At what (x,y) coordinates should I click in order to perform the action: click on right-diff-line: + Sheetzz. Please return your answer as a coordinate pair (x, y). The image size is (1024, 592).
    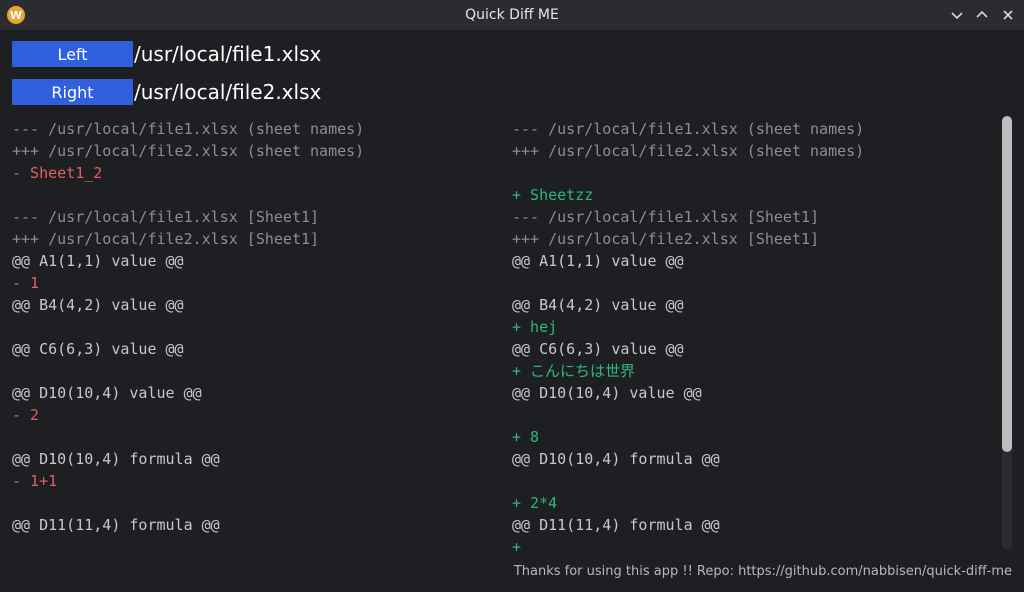
    Looking at the image, I should click on (553, 195).